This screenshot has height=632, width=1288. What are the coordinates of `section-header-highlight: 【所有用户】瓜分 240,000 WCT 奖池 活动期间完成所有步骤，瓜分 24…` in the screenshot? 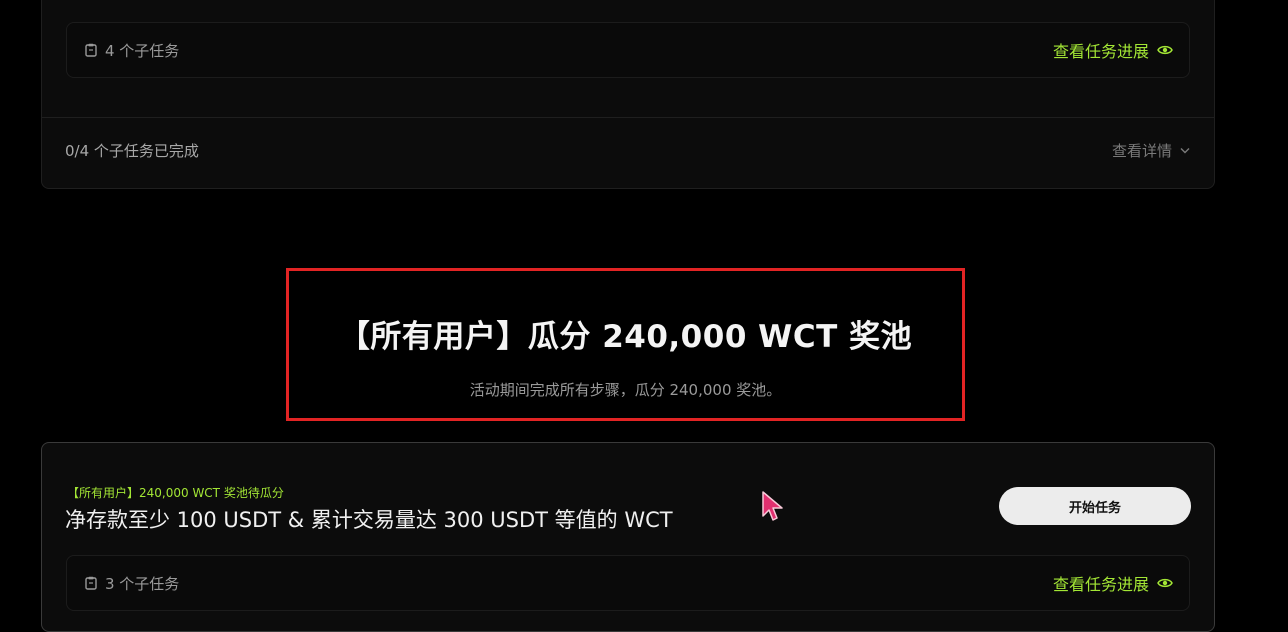 It's located at (625, 344).